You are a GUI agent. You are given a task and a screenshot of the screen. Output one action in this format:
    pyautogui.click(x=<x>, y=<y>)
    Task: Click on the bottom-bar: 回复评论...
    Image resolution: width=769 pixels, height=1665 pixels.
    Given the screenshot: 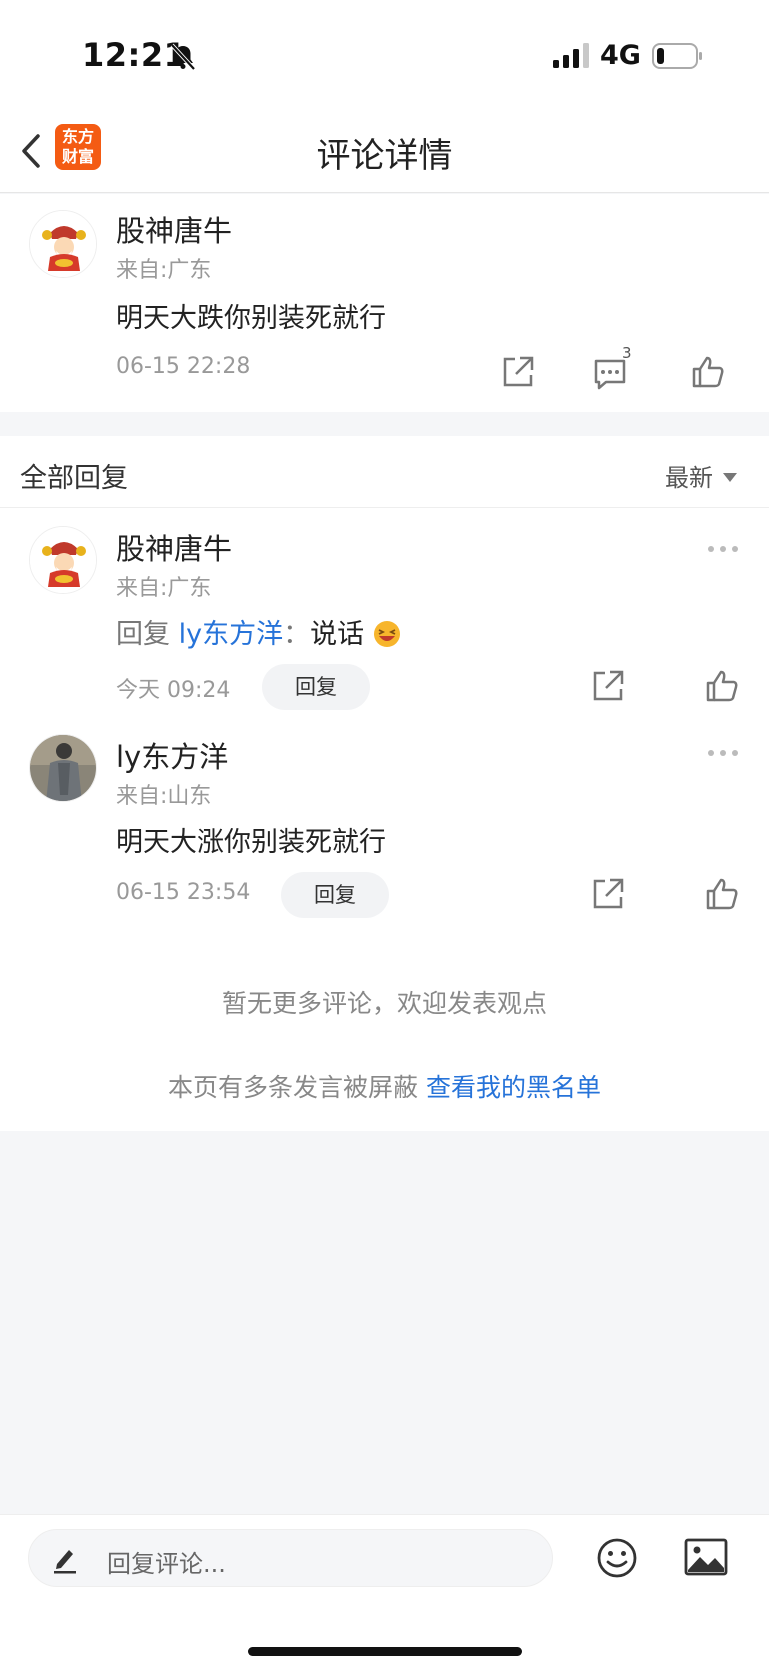 What is the action you would take?
    pyautogui.click(x=384, y=1589)
    